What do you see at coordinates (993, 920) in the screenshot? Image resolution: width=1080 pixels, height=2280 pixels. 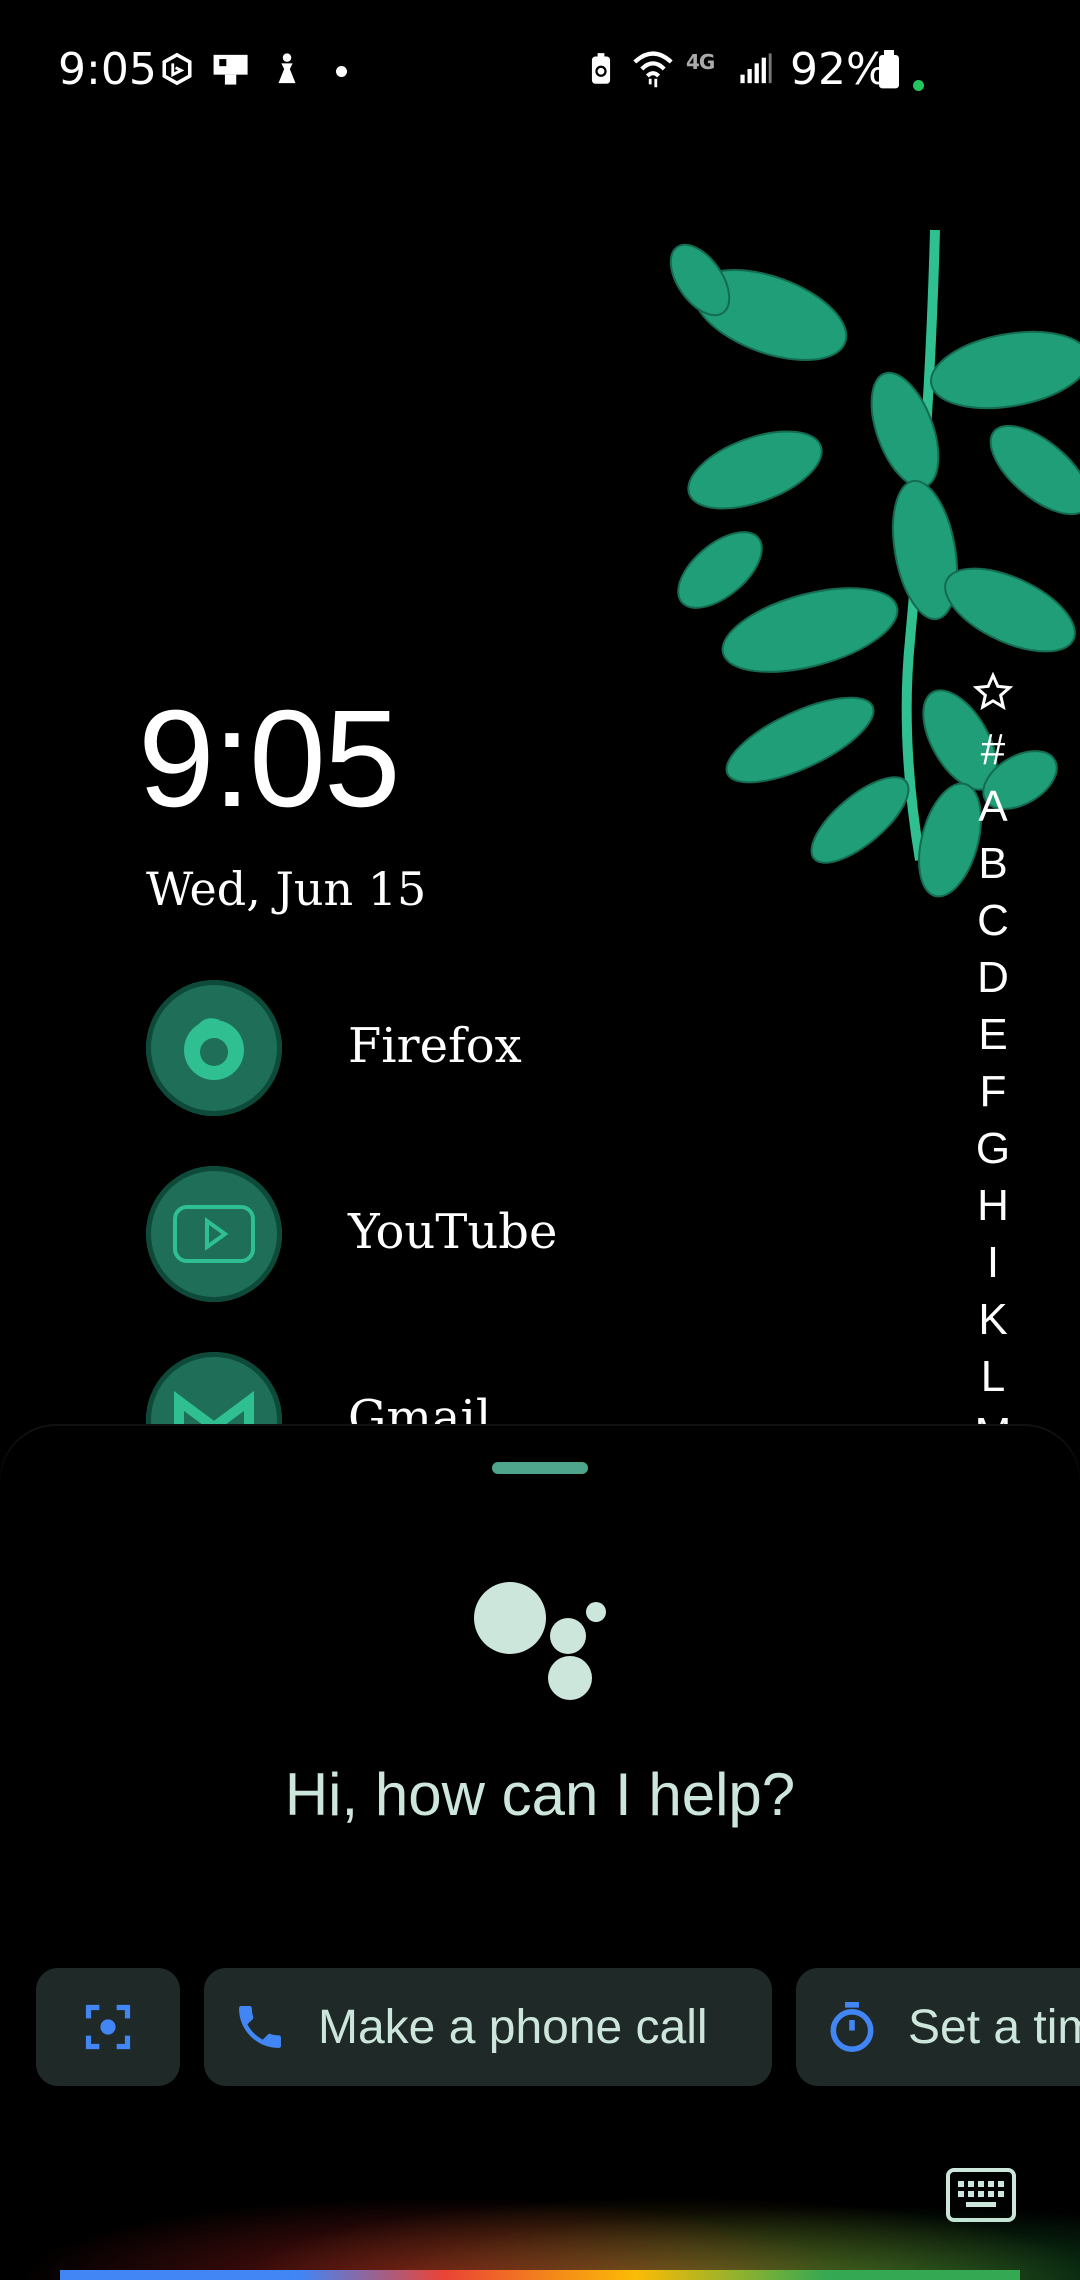 I see `index-letter: C` at bounding box center [993, 920].